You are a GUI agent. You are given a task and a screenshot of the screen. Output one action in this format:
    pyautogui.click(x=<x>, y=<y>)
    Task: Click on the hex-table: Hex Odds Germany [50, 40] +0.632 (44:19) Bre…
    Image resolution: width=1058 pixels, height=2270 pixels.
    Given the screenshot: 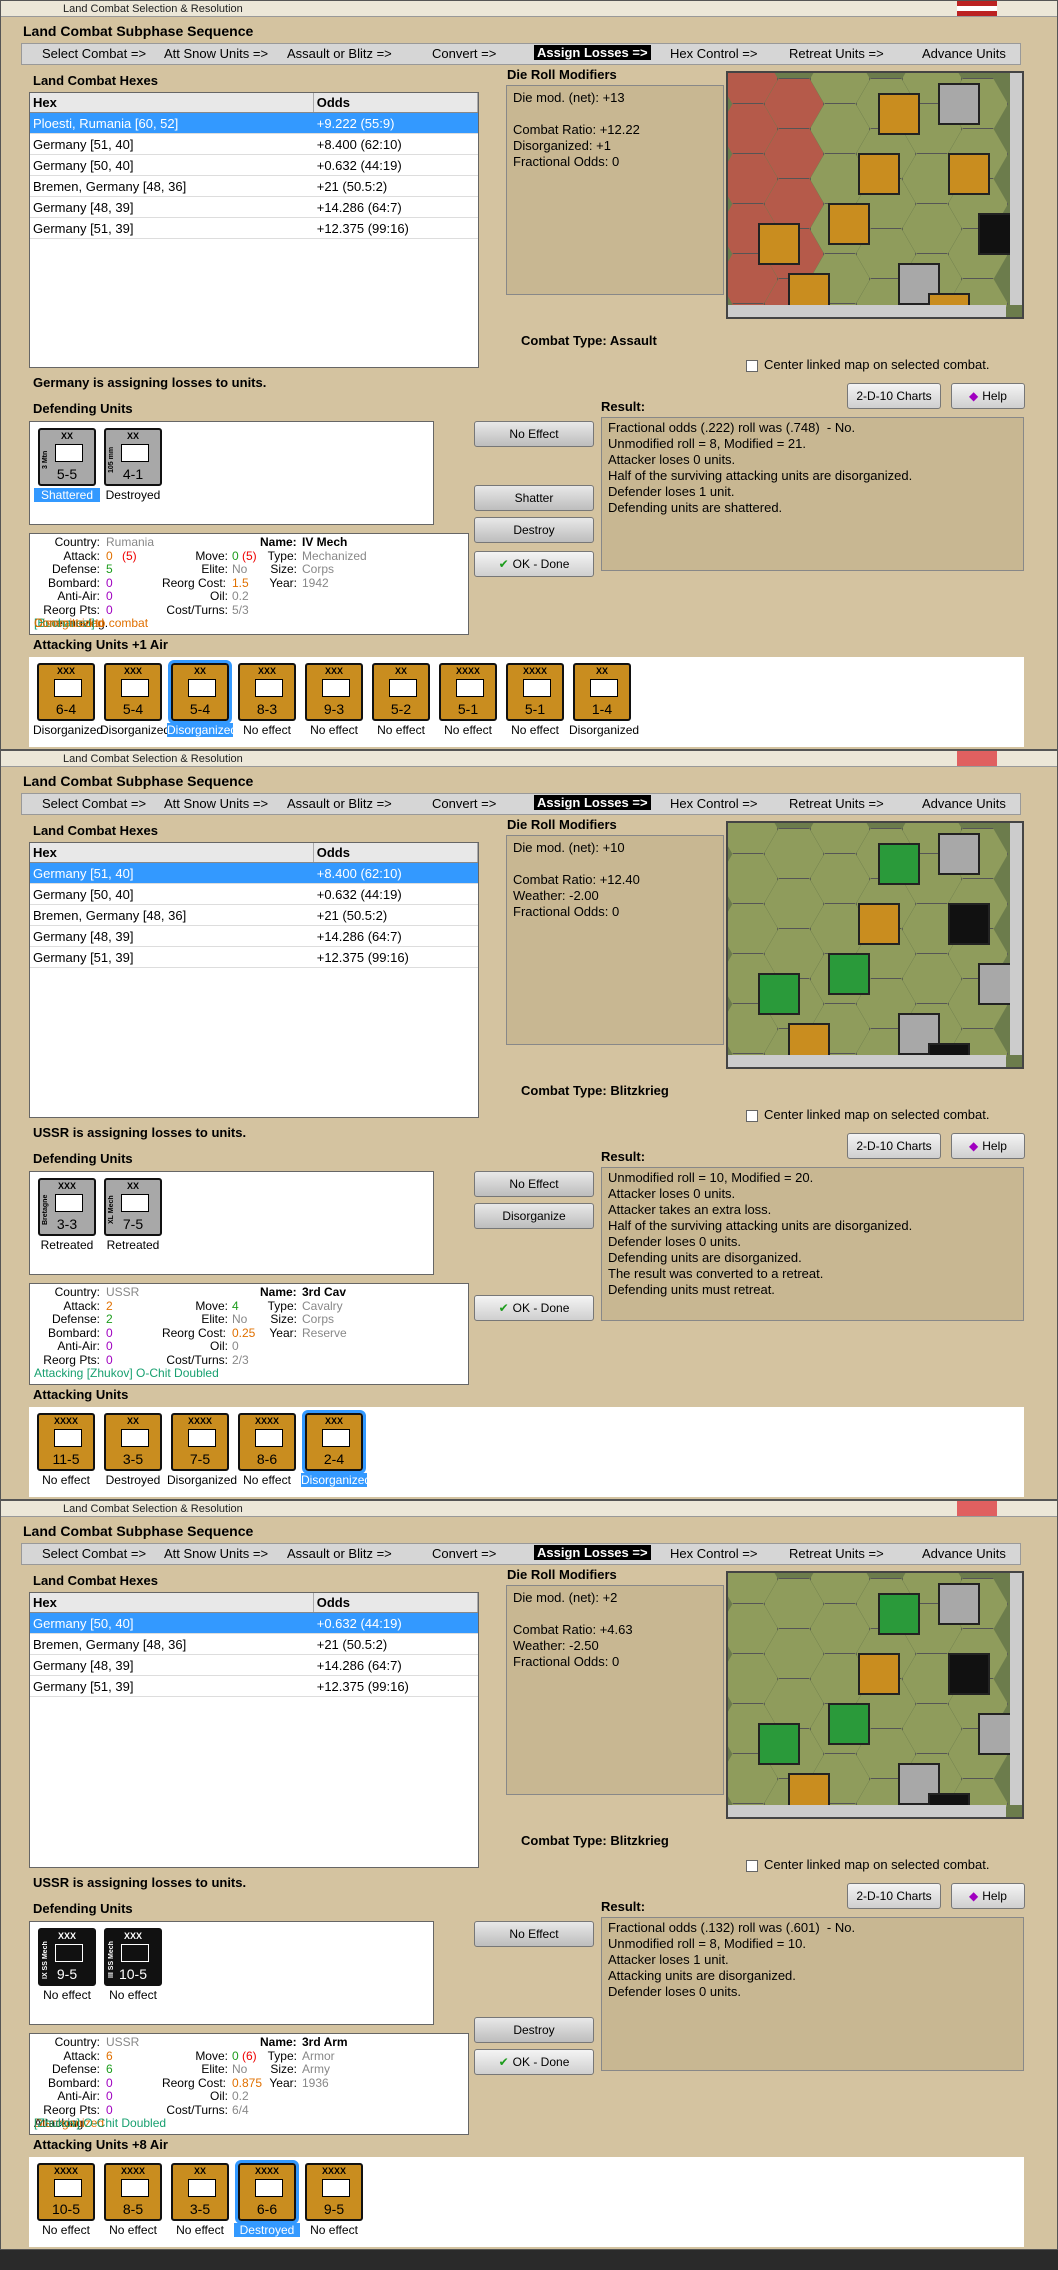 What is the action you would take?
    pyautogui.click(x=254, y=1730)
    